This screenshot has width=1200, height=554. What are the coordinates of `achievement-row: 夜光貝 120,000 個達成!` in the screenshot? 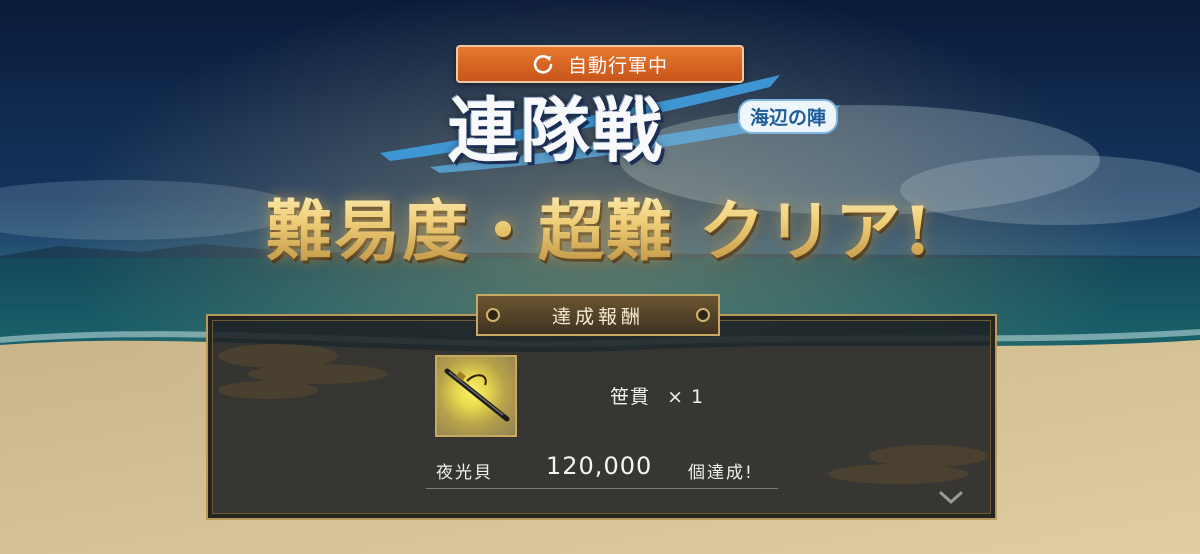 It's located at (602, 470).